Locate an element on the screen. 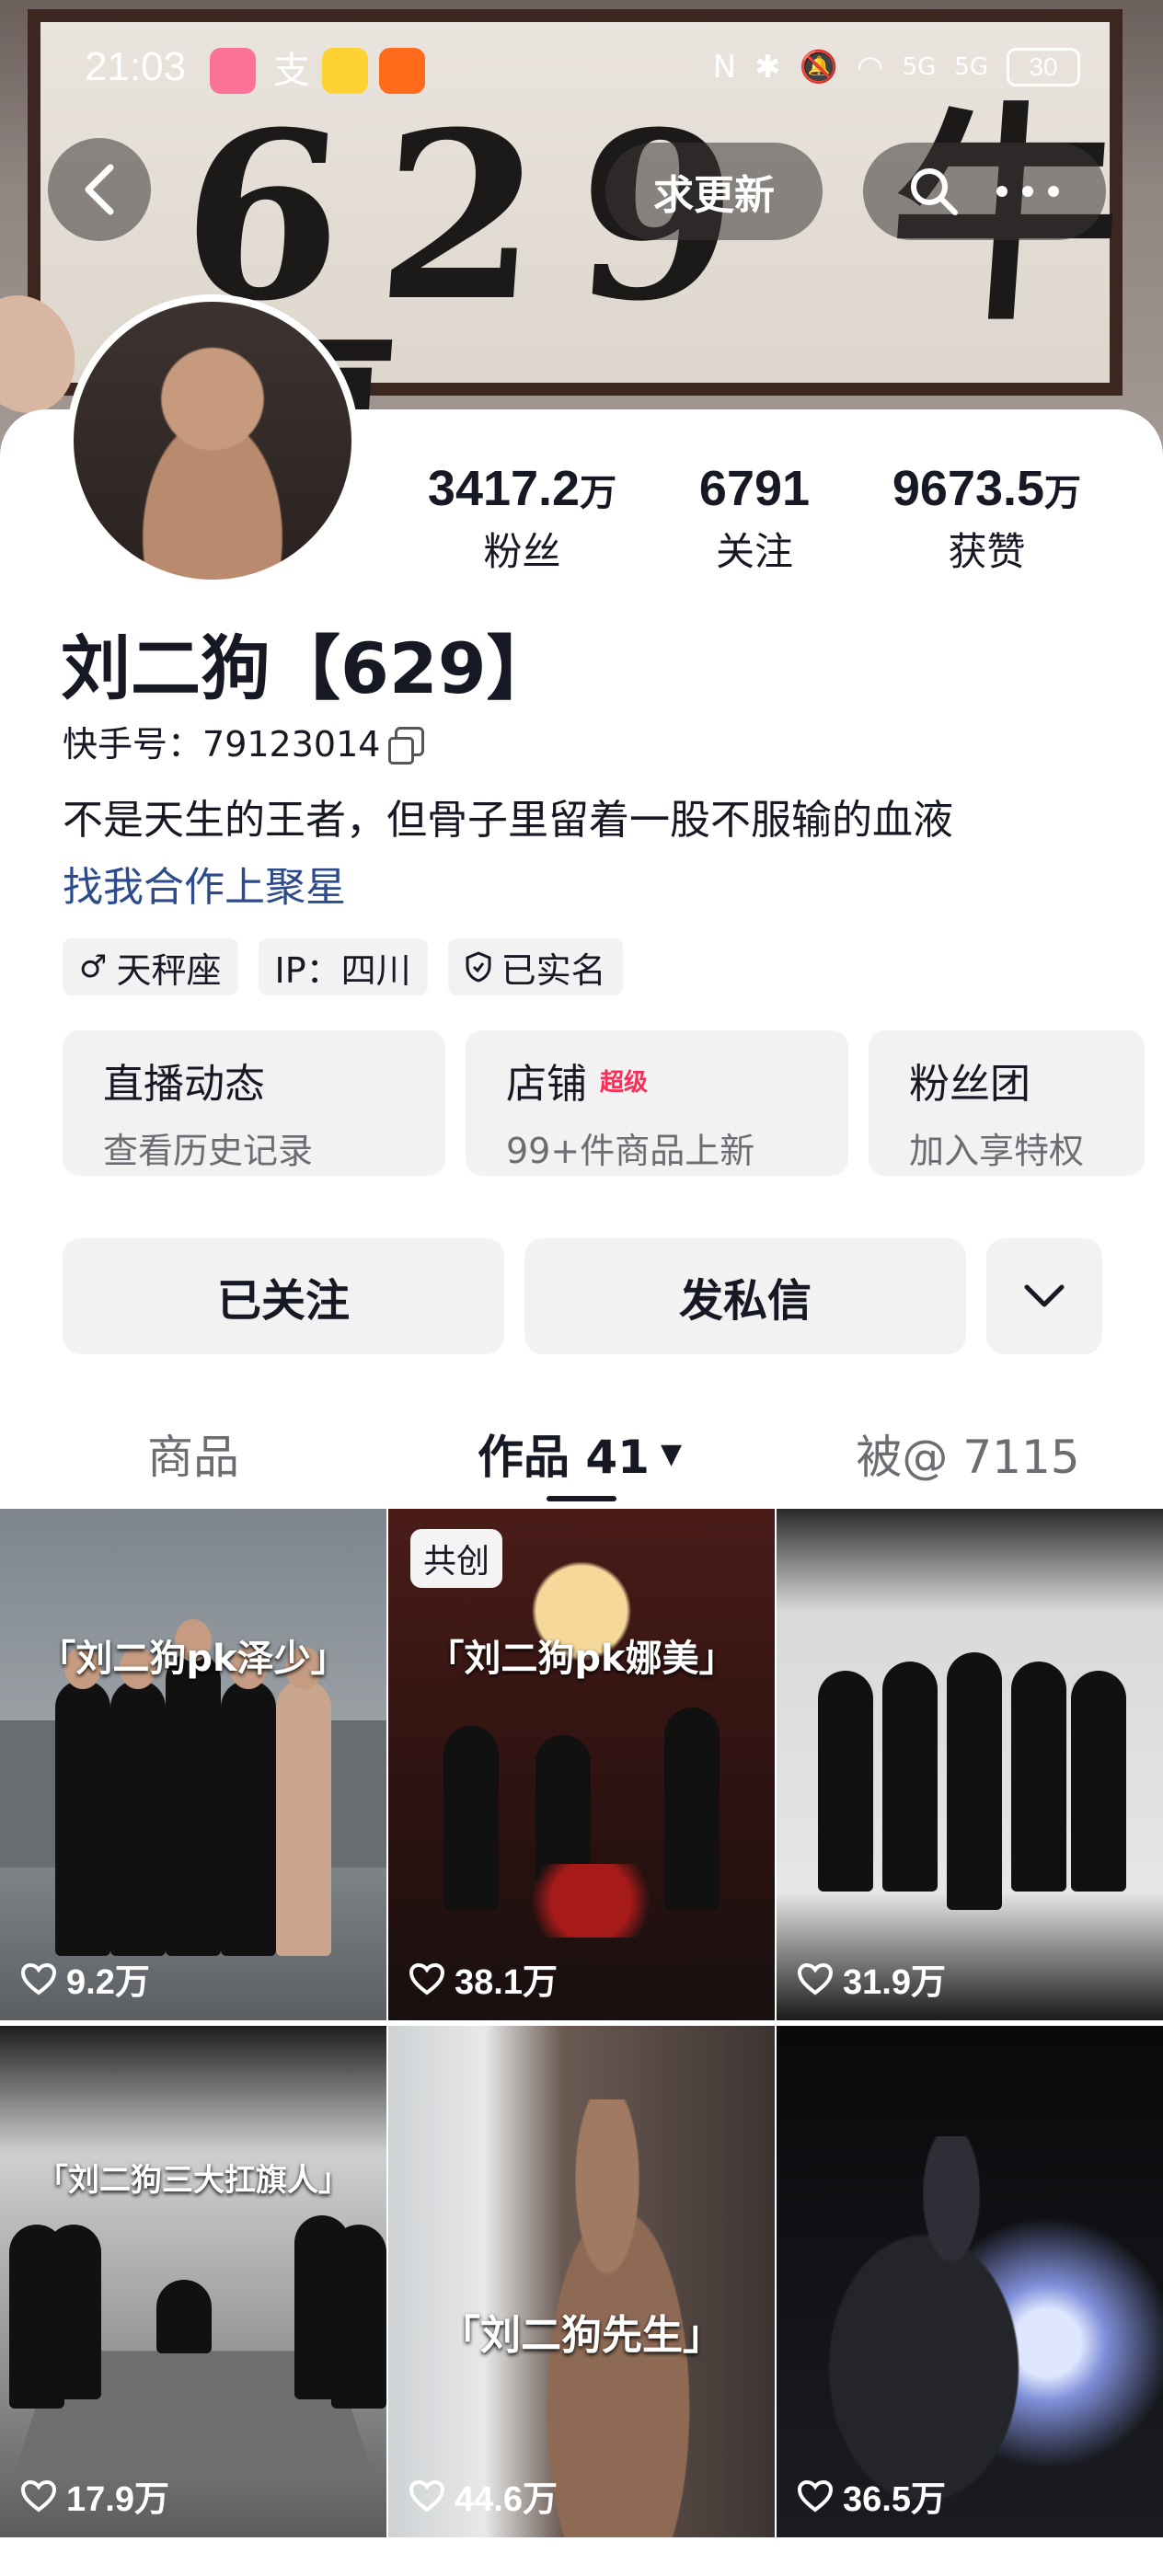 This screenshot has height=2576, width=1163. tag-label: 已实名 is located at coordinates (554, 970).